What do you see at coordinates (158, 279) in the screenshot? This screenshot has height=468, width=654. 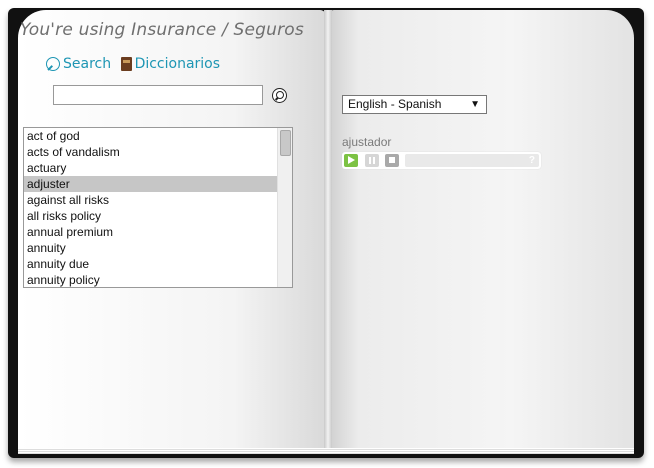 I see `list-item: annuity policy` at bounding box center [158, 279].